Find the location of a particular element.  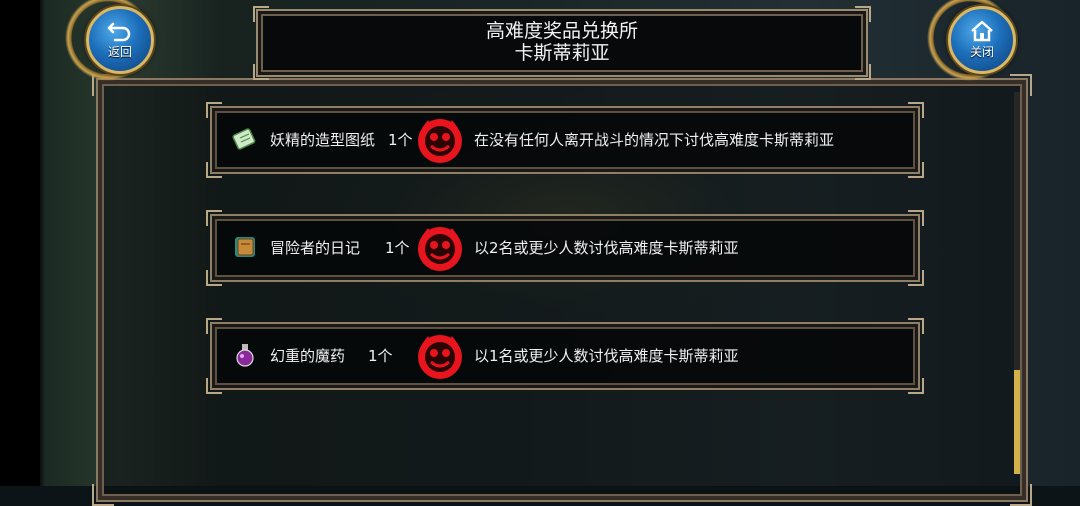

title-plate: 高难度奖品兑换所 卡斯蒂莉亚 is located at coordinates (562, 43).